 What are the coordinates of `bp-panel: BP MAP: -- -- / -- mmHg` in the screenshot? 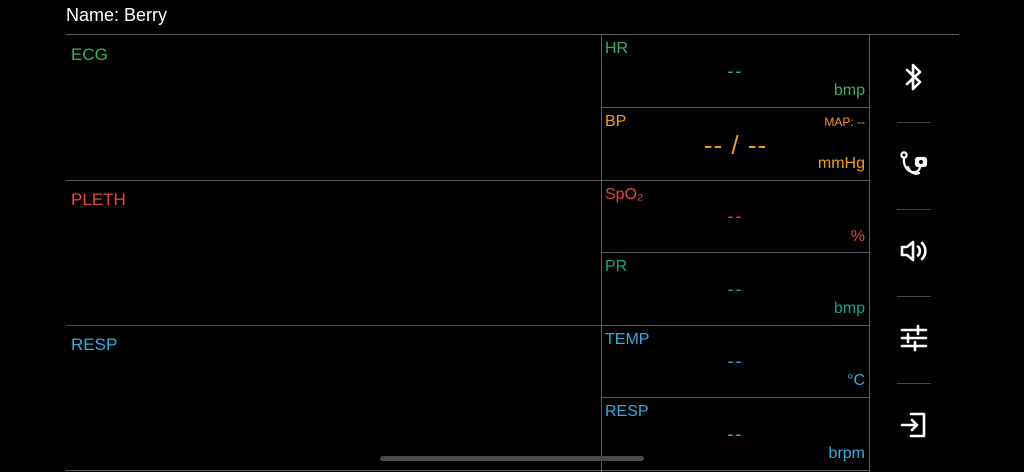 It's located at (735, 144).